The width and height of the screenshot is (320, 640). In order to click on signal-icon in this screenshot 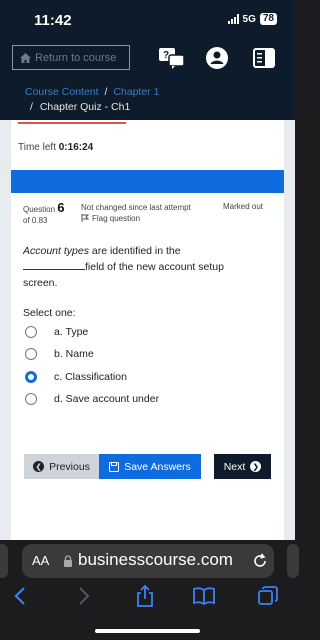, I will do `click(233, 19)`.